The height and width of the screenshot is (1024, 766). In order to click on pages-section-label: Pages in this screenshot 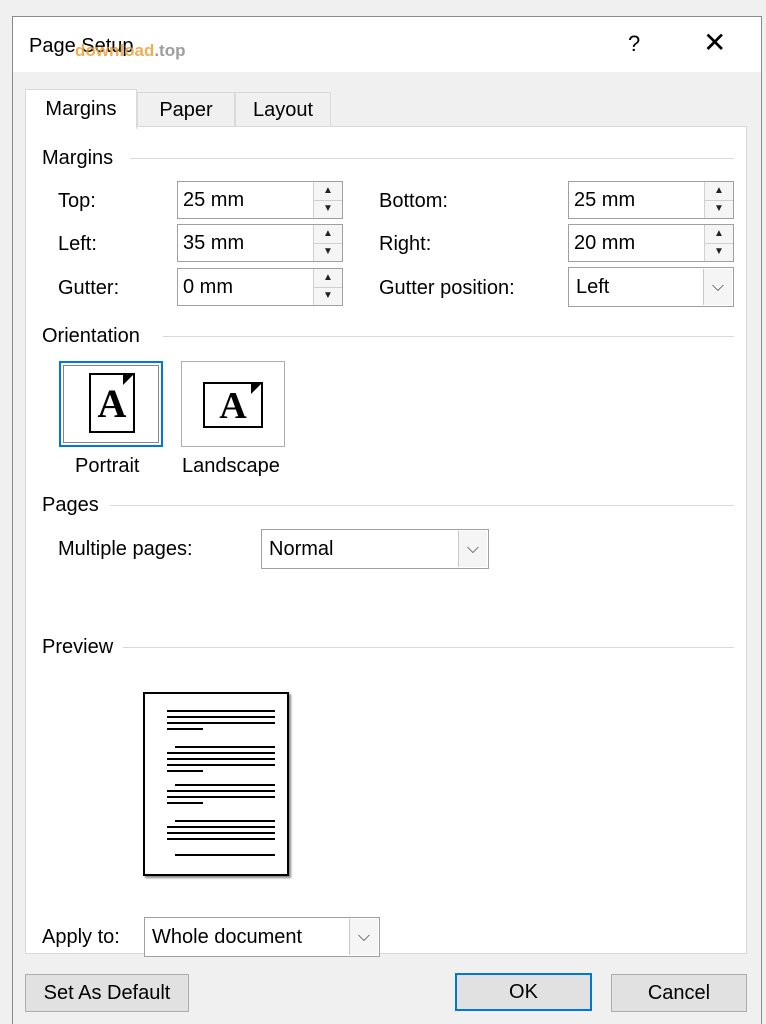, I will do `click(70, 505)`.